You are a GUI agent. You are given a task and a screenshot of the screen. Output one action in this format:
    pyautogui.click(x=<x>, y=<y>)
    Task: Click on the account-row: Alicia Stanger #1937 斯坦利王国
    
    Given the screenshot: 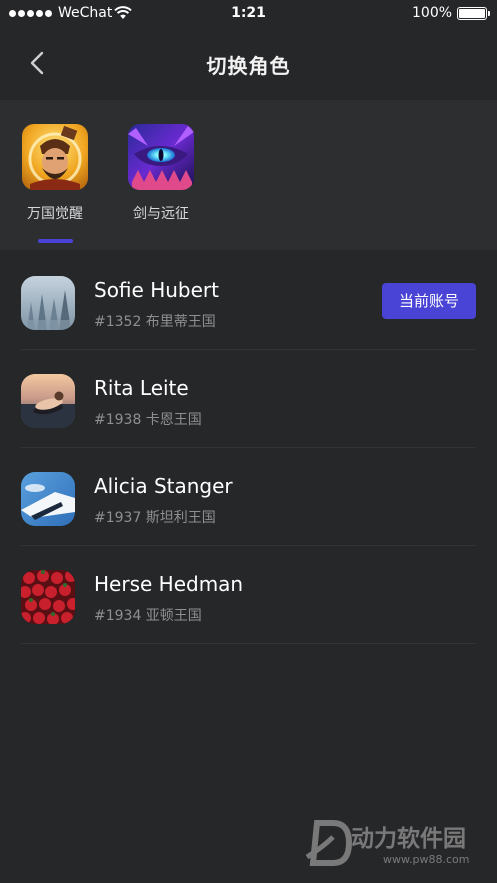 What is the action you would take?
    pyautogui.click(x=248, y=497)
    